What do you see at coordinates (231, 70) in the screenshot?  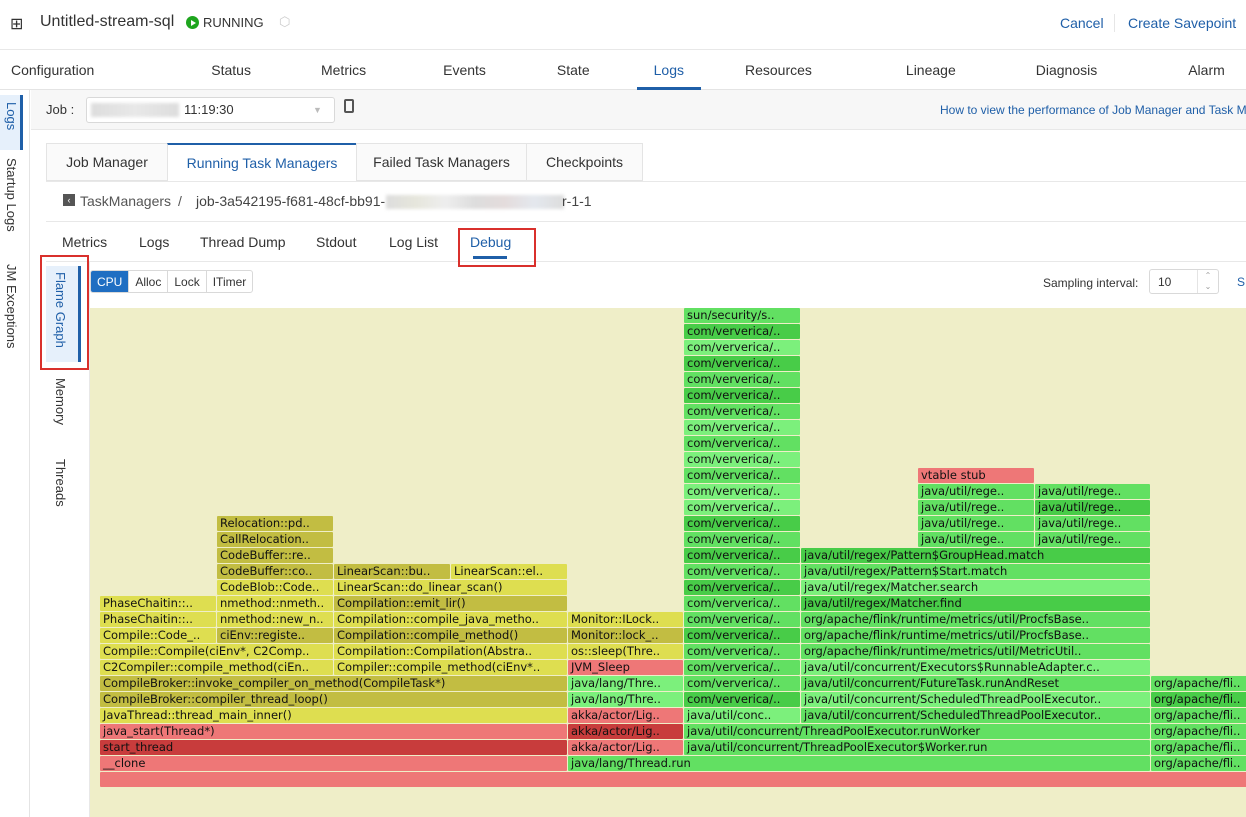 I see `tab-status: Status` at bounding box center [231, 70].